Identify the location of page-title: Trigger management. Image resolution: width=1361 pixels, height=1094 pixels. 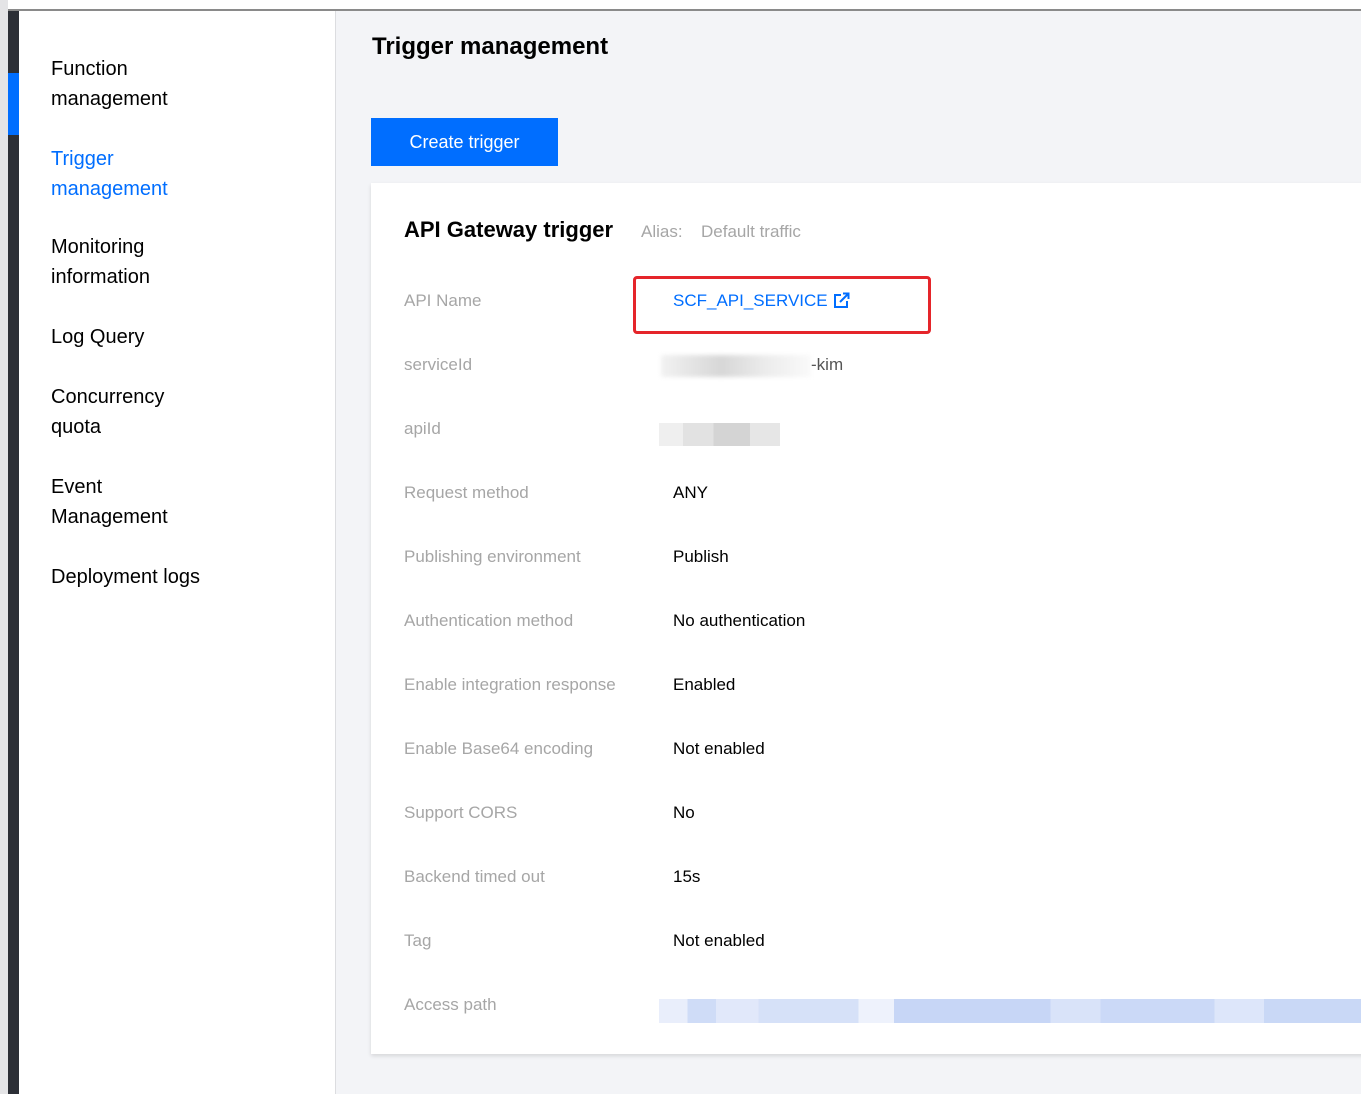
(490, 46).